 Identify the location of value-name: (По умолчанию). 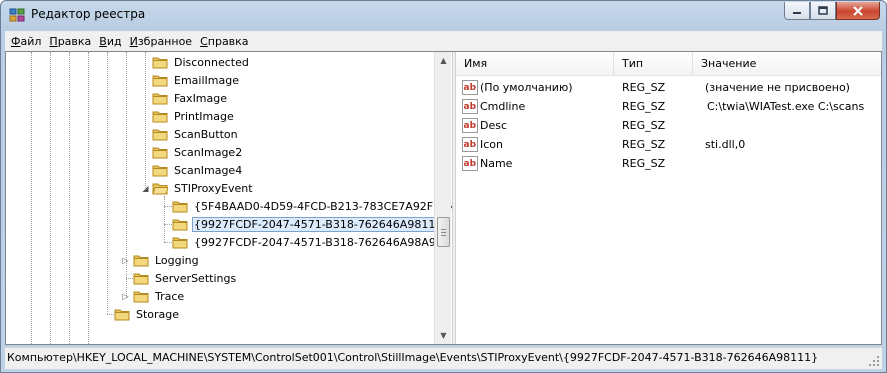
(526, 87).